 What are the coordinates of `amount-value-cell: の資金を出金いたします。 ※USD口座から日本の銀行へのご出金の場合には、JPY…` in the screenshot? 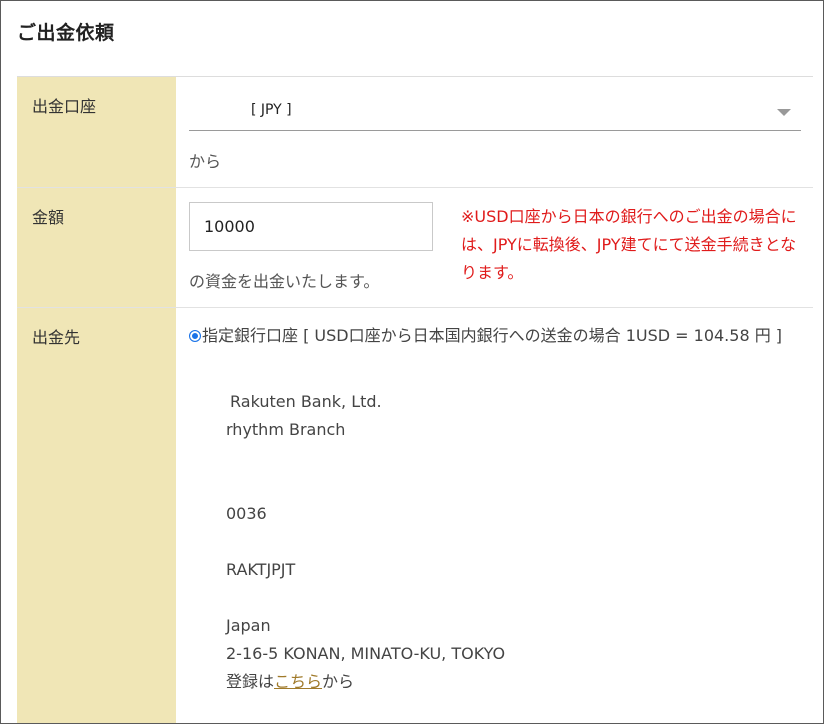 It's located at (494, 247).